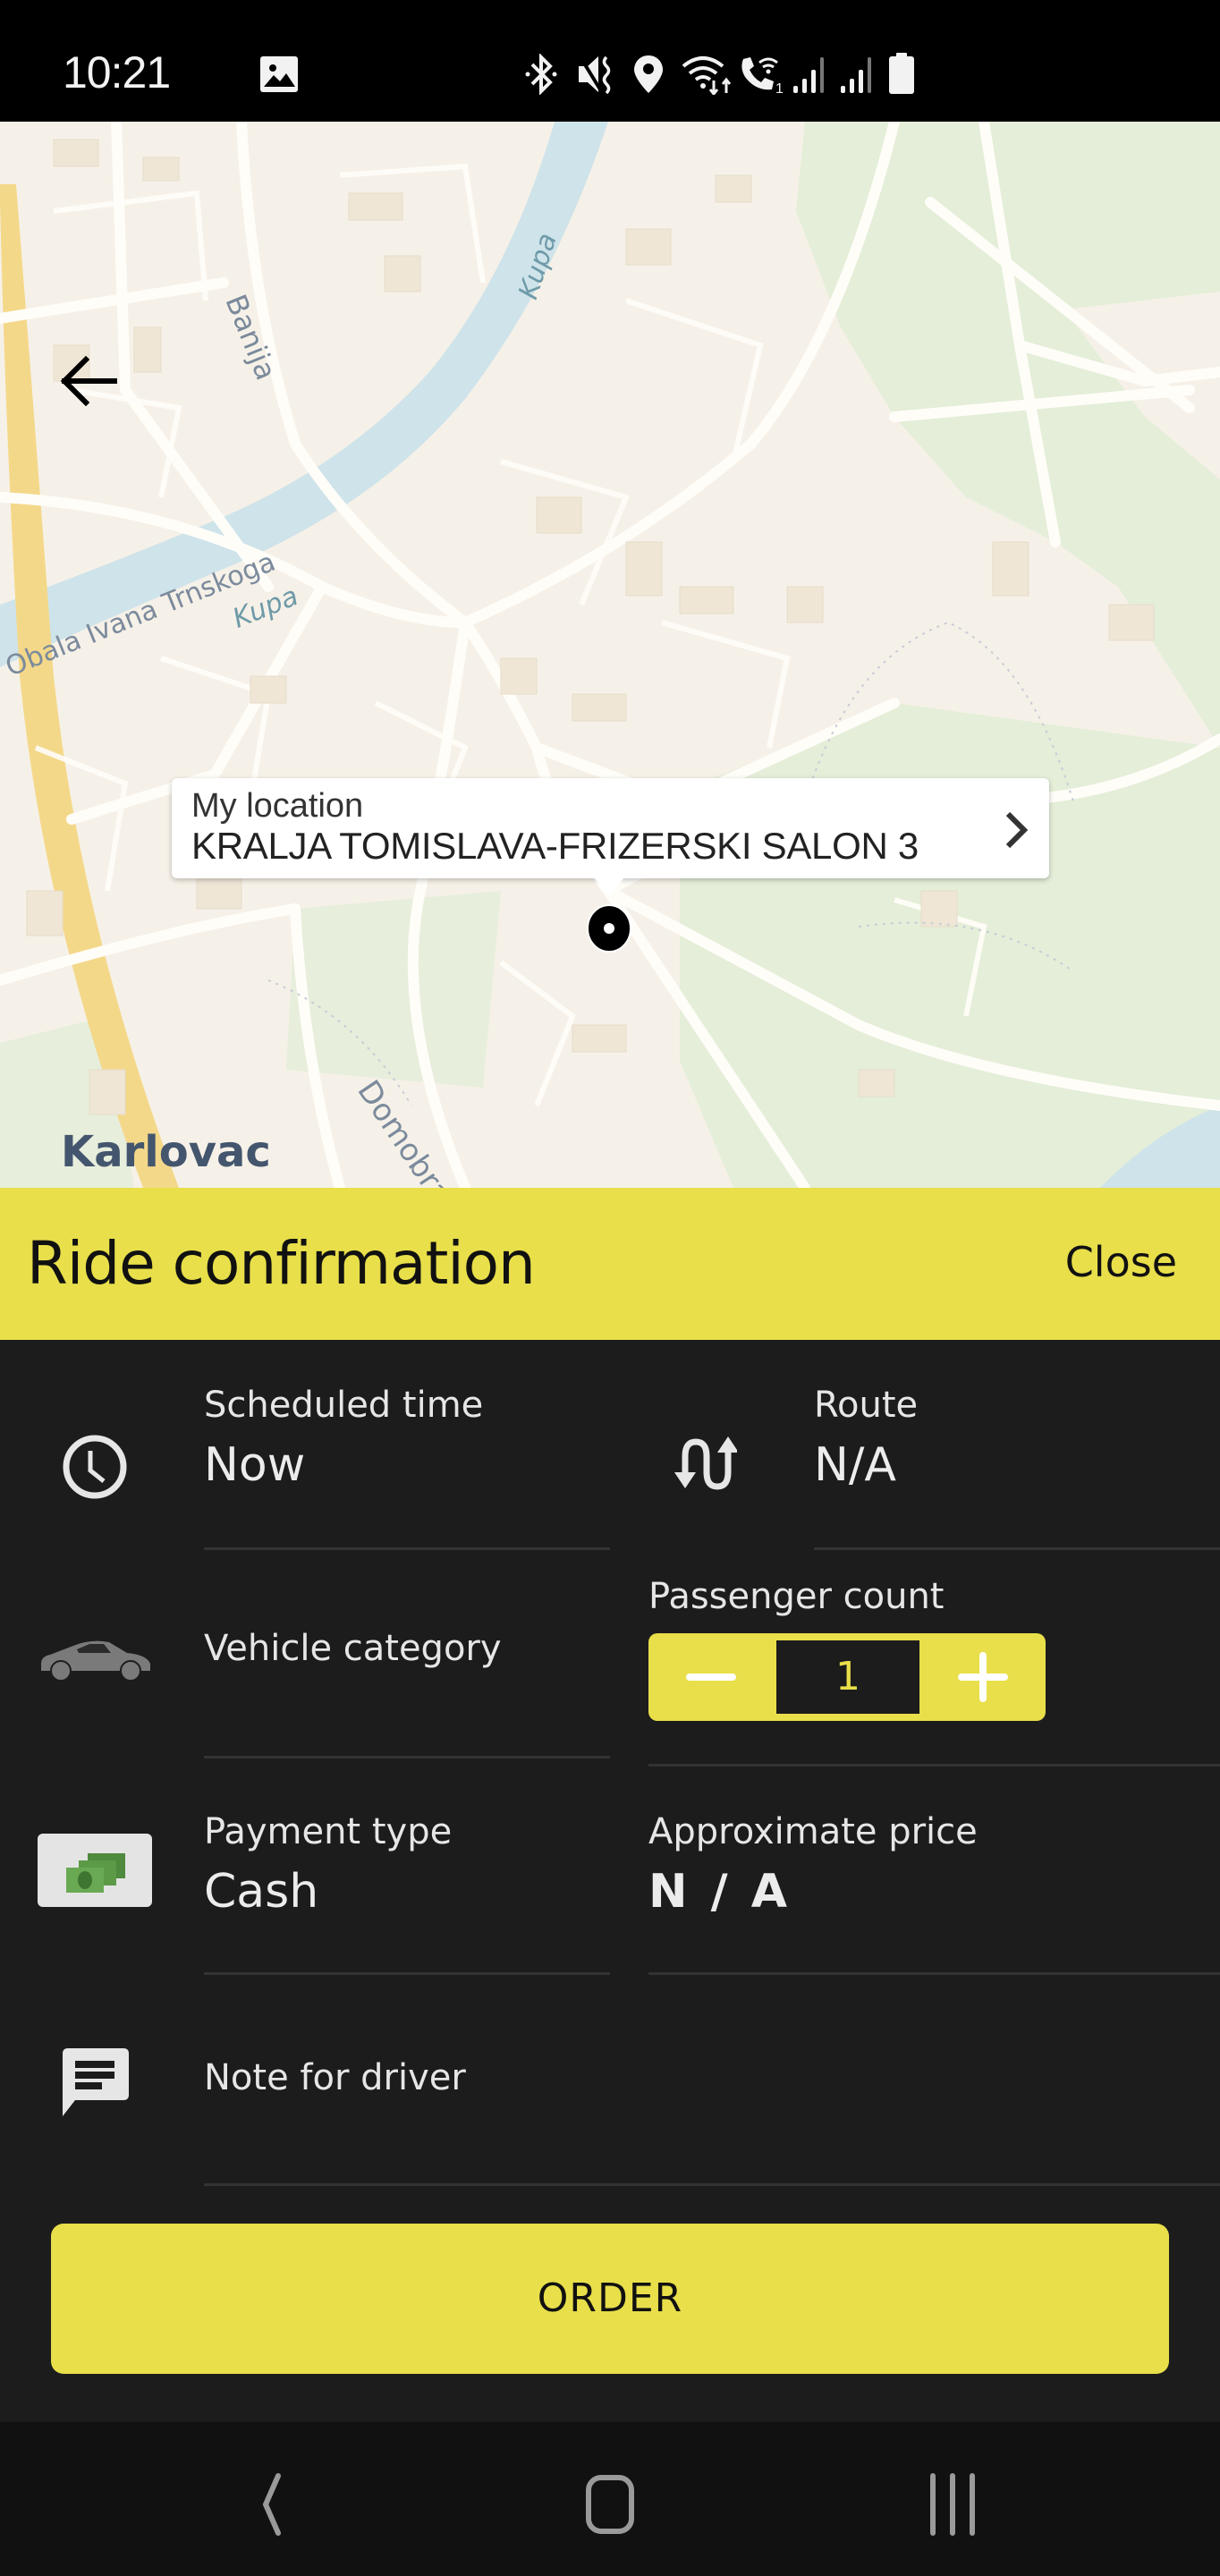 This screenshot has height=2576, width=1220. I want to click on signal-sim2-icon, so click(856, 75).